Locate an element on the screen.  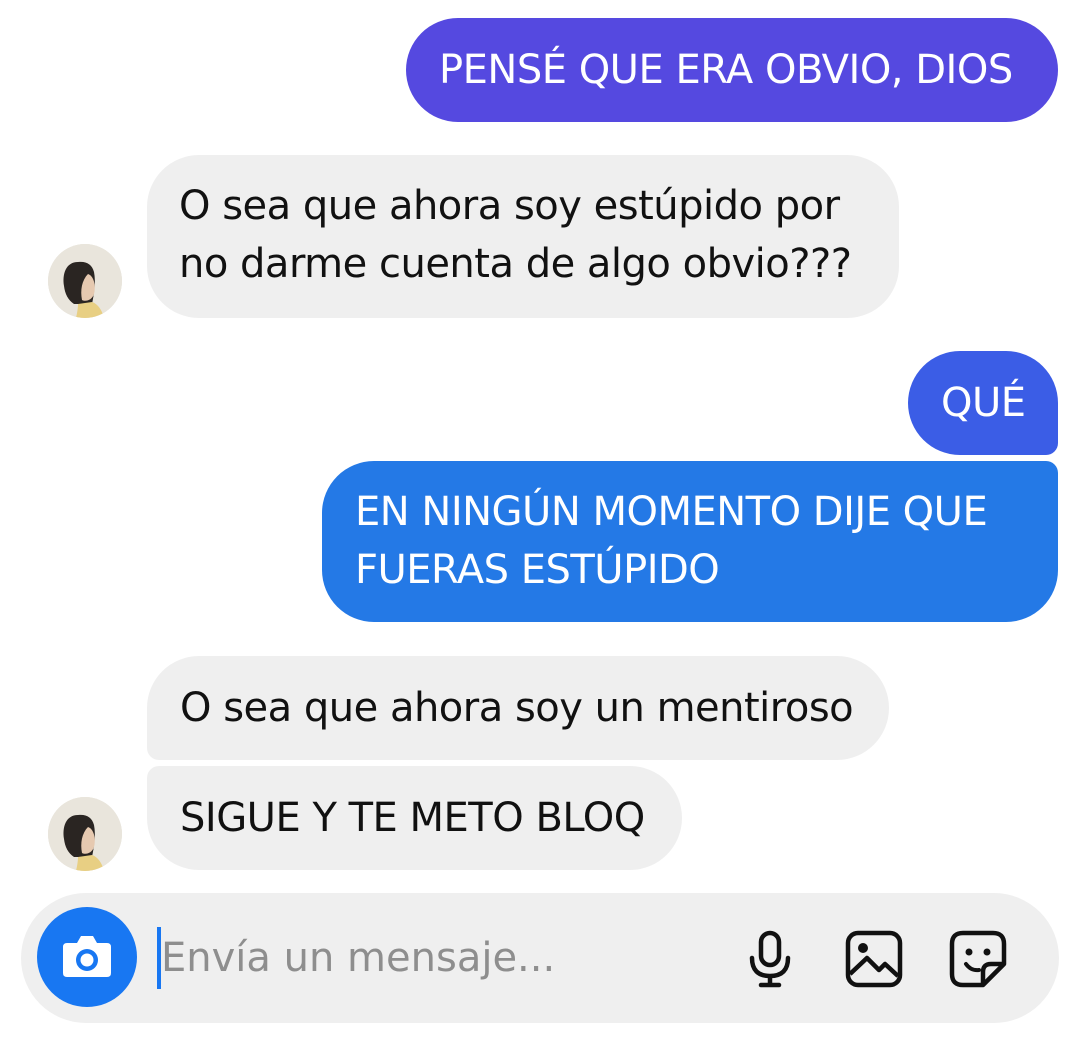
incoming-message: SIGUE Y TE METO BLOQ is located at coordinates (414, 818).